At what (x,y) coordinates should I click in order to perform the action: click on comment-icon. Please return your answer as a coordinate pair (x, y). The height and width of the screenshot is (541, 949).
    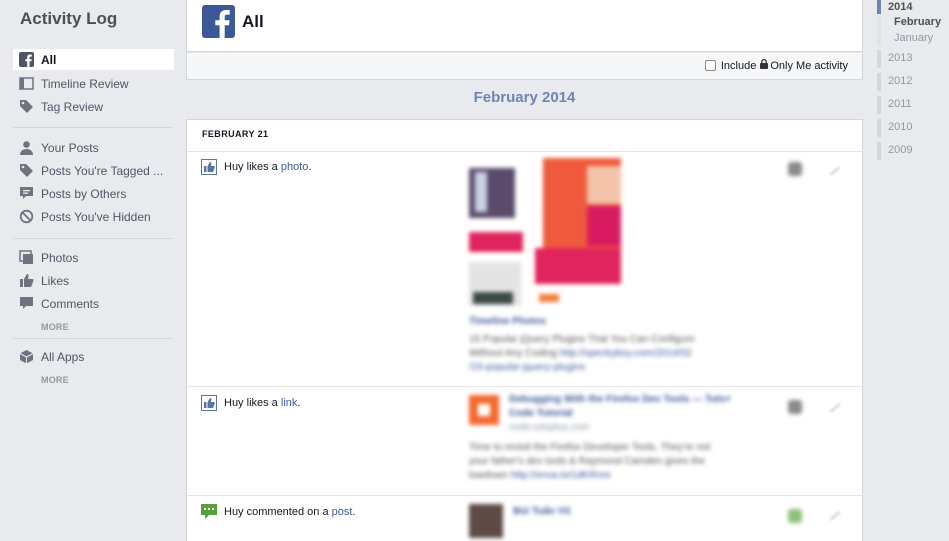
    Looking at the image, I should click on (26, 303).